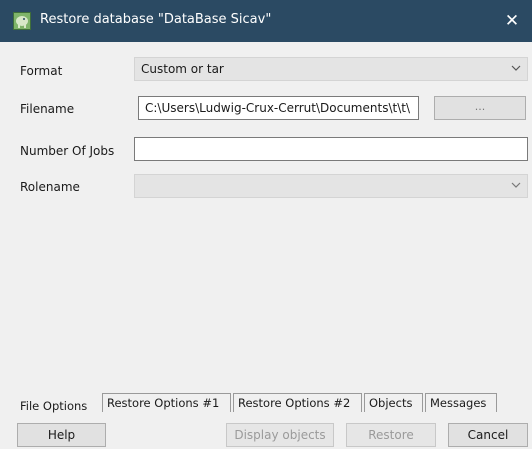 The image size is (532, 449). I want to click on tab-file-options: File Options, so click(60, 405).